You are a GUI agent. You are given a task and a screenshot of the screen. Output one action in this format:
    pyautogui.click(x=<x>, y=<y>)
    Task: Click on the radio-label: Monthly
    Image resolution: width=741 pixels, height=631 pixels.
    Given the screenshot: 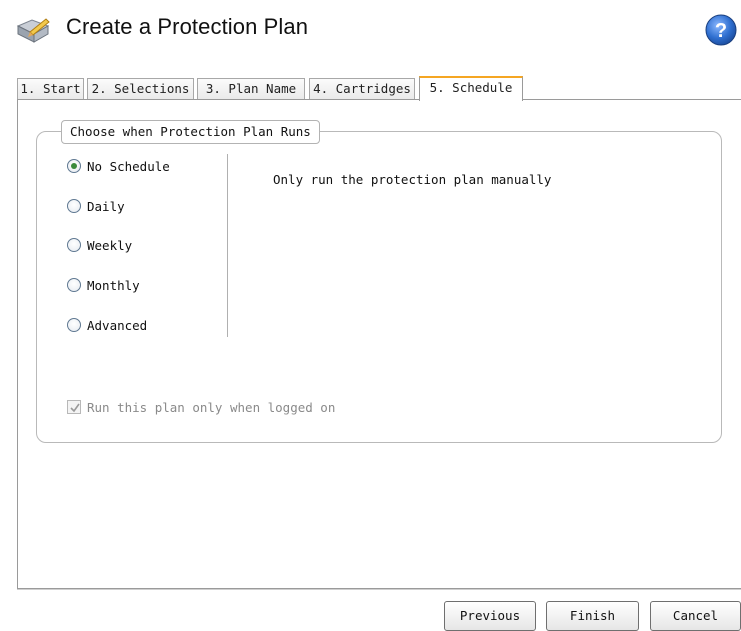 What is the action you would take?
    pyautogui.click(x=113, y=285)
    